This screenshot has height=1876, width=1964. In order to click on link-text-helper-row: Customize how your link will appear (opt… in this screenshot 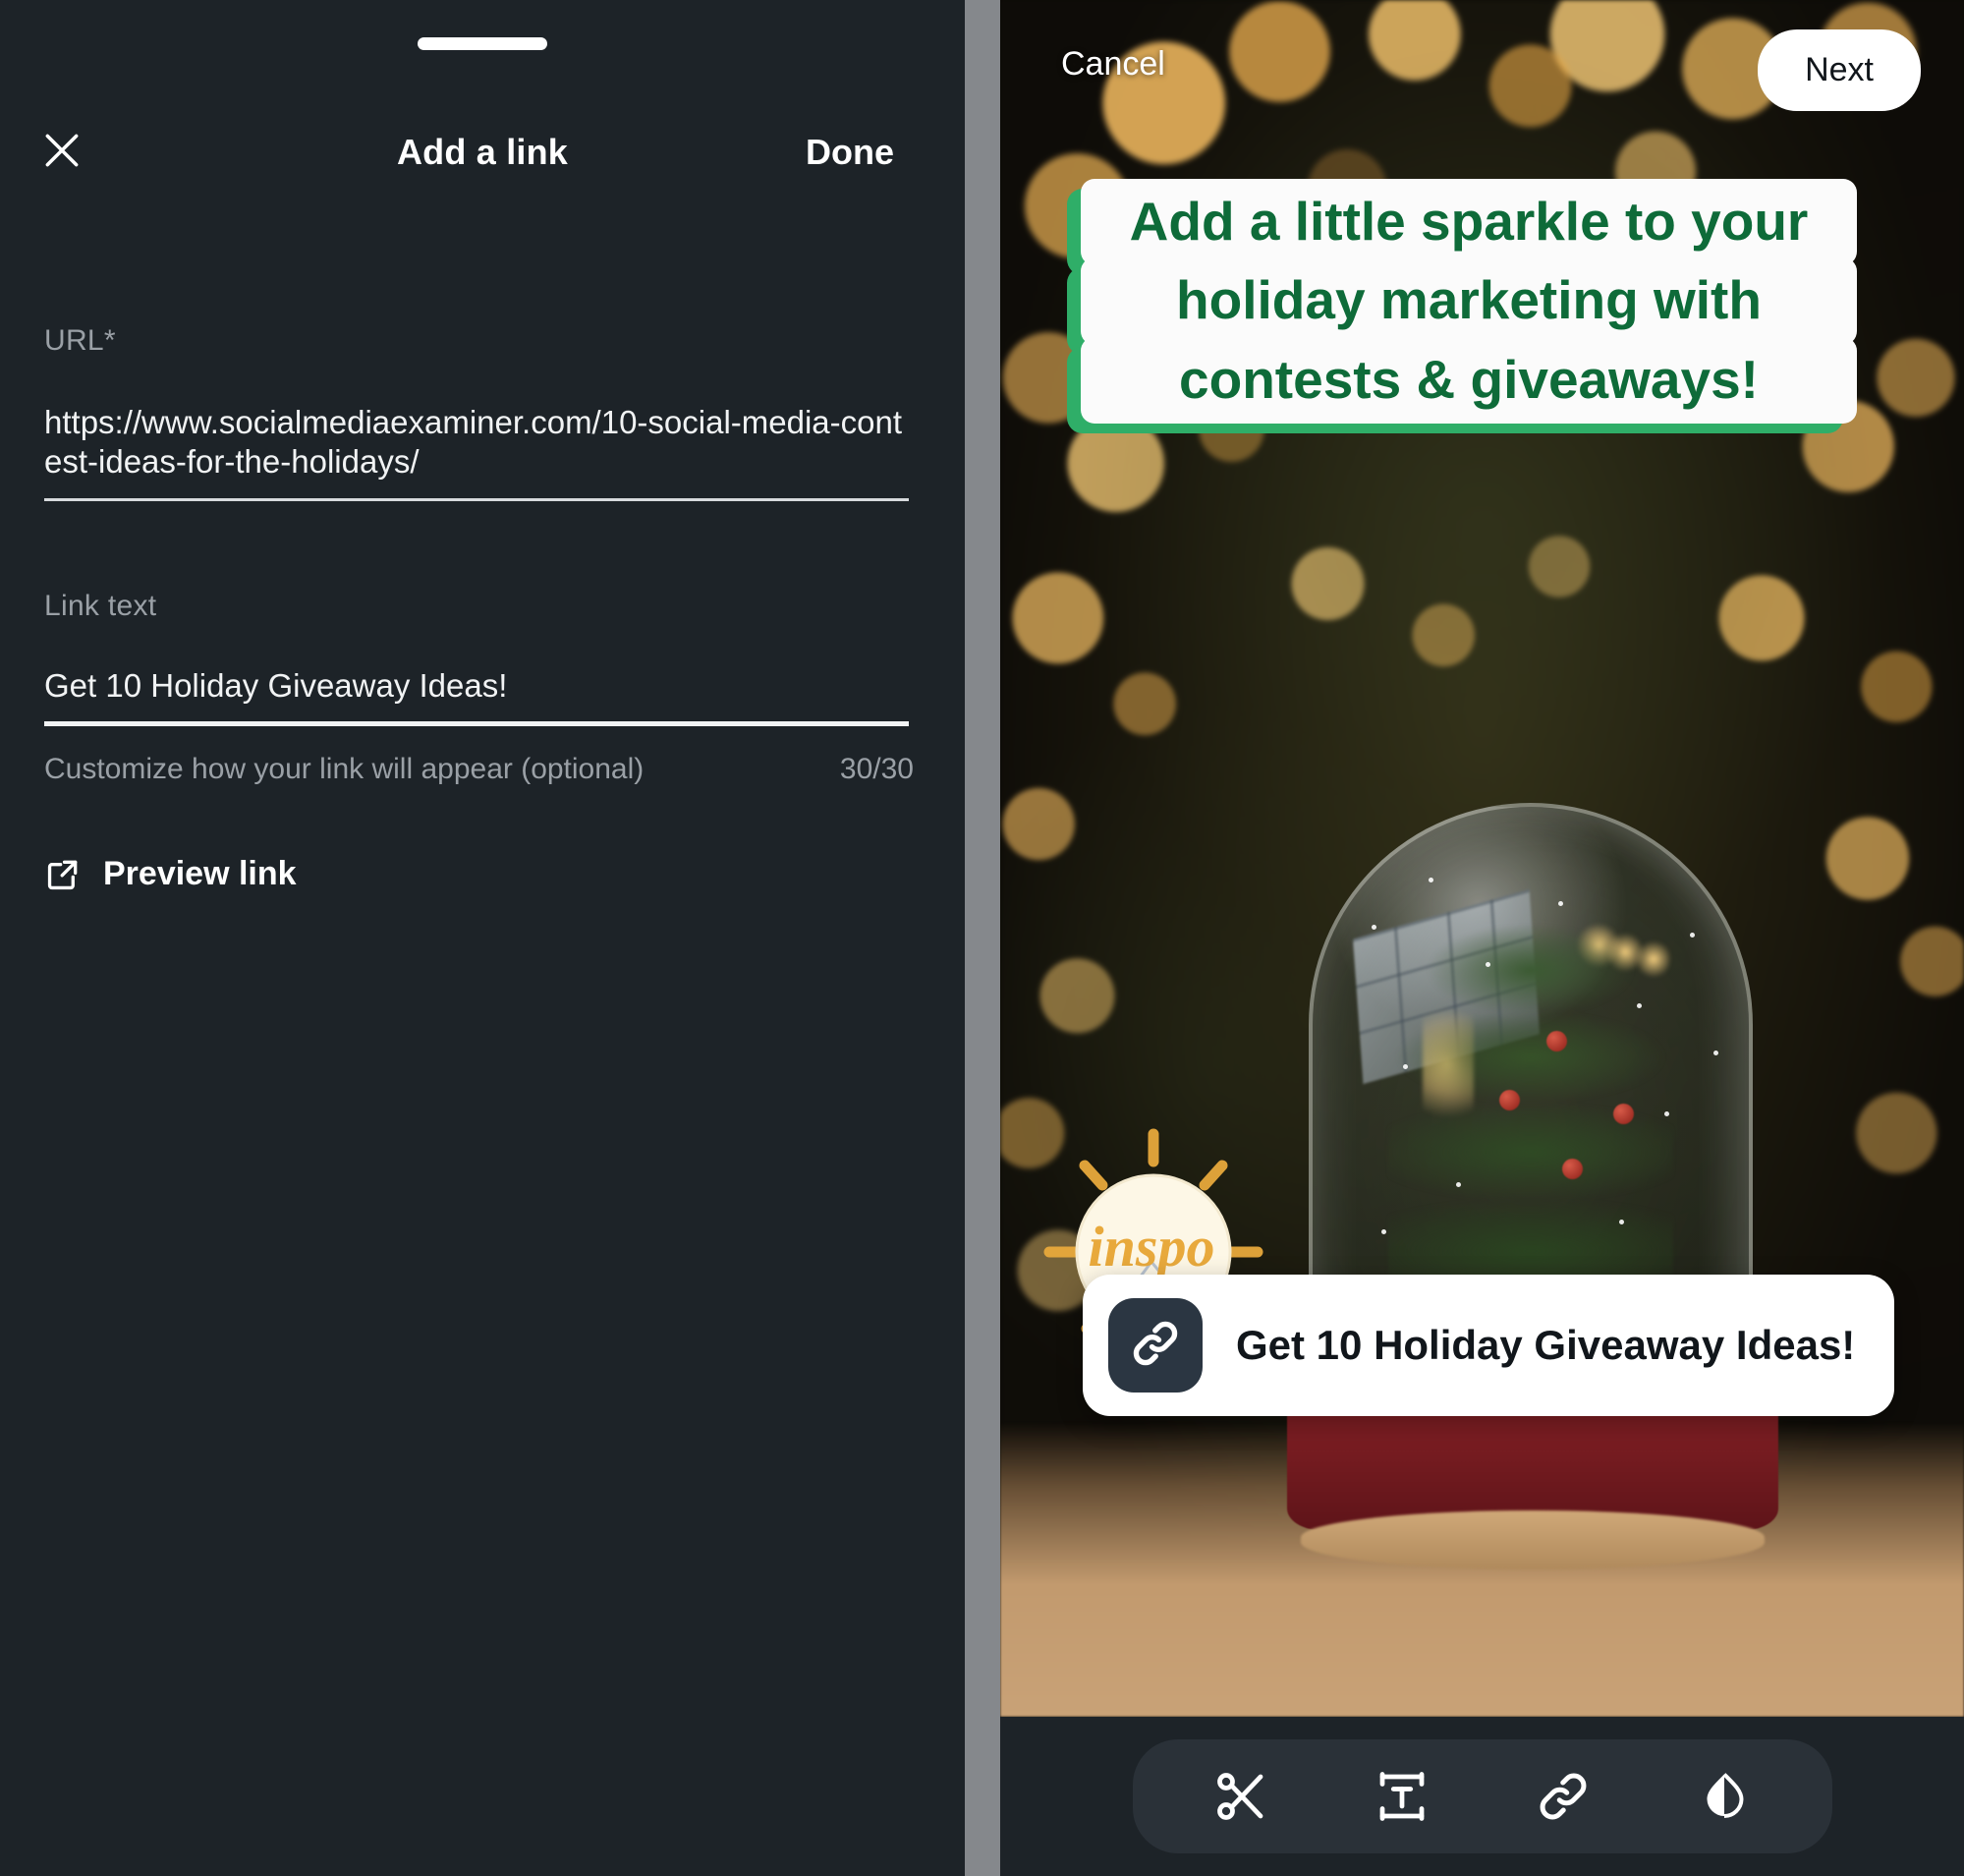, I will do `click(479, 769)`.